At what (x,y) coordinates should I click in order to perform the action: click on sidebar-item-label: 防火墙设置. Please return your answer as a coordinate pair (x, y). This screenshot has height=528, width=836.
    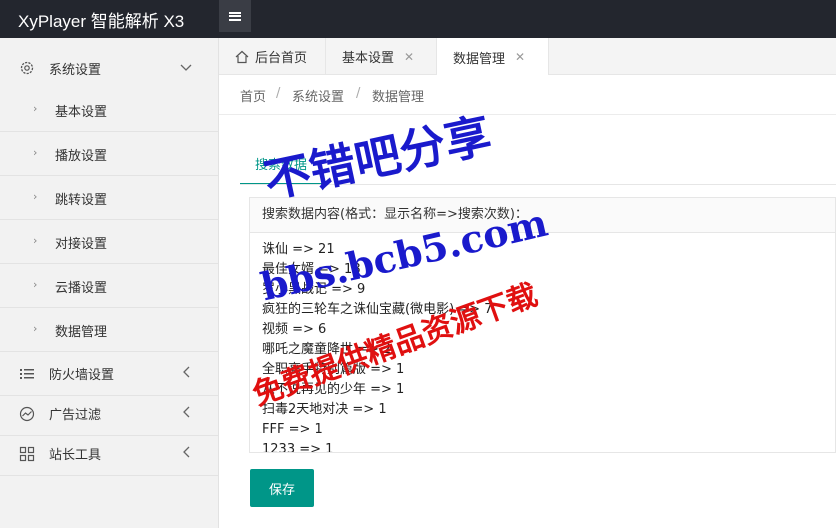
    Looking at the image, I should click on (82, 375).